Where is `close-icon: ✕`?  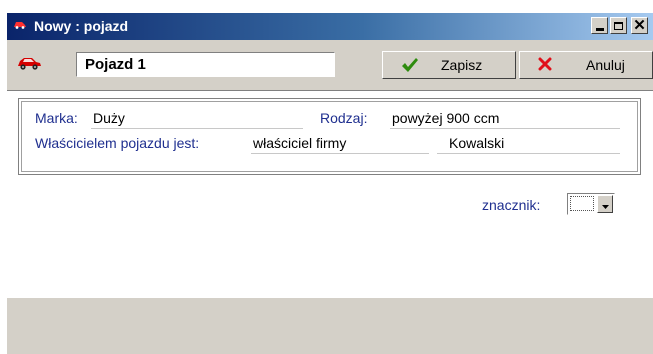 close-icon: ✕ is located at coordinates (639, 25).